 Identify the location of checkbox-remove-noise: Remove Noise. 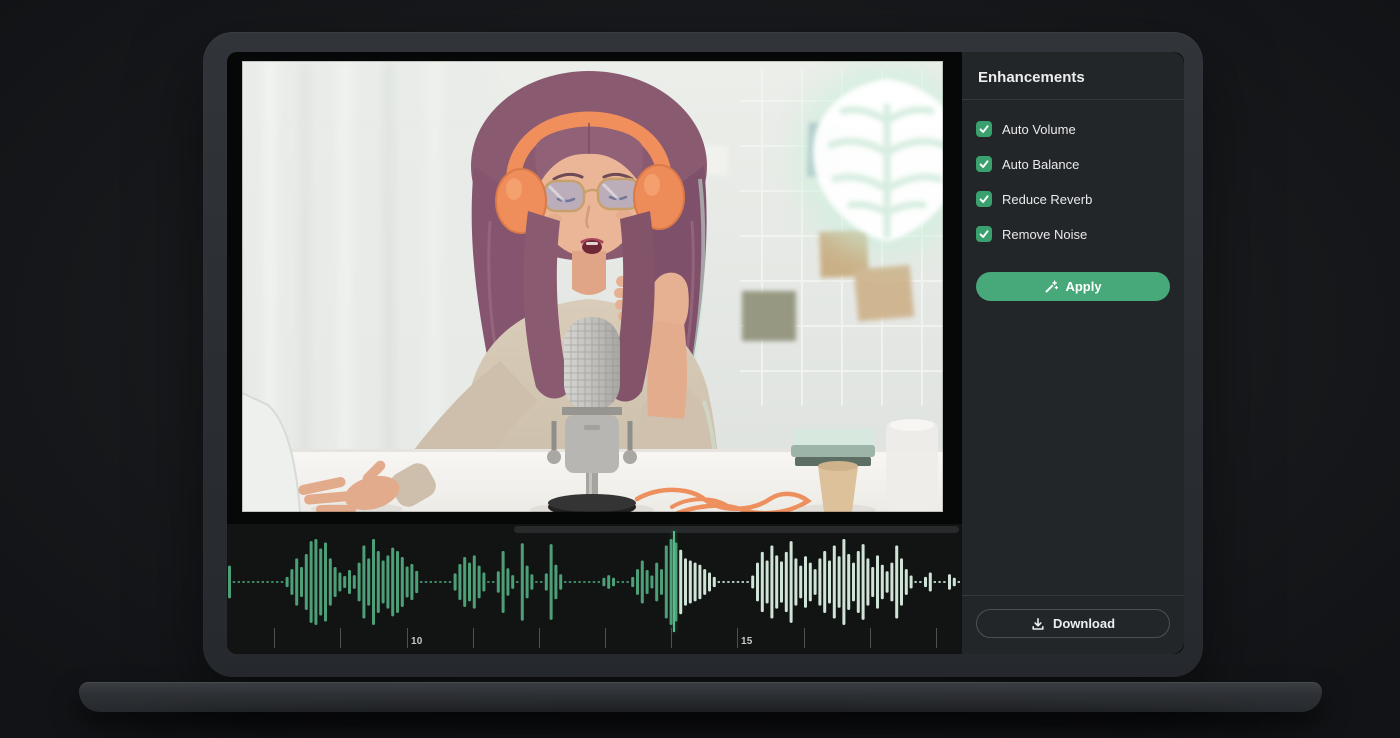
(1073, 234).